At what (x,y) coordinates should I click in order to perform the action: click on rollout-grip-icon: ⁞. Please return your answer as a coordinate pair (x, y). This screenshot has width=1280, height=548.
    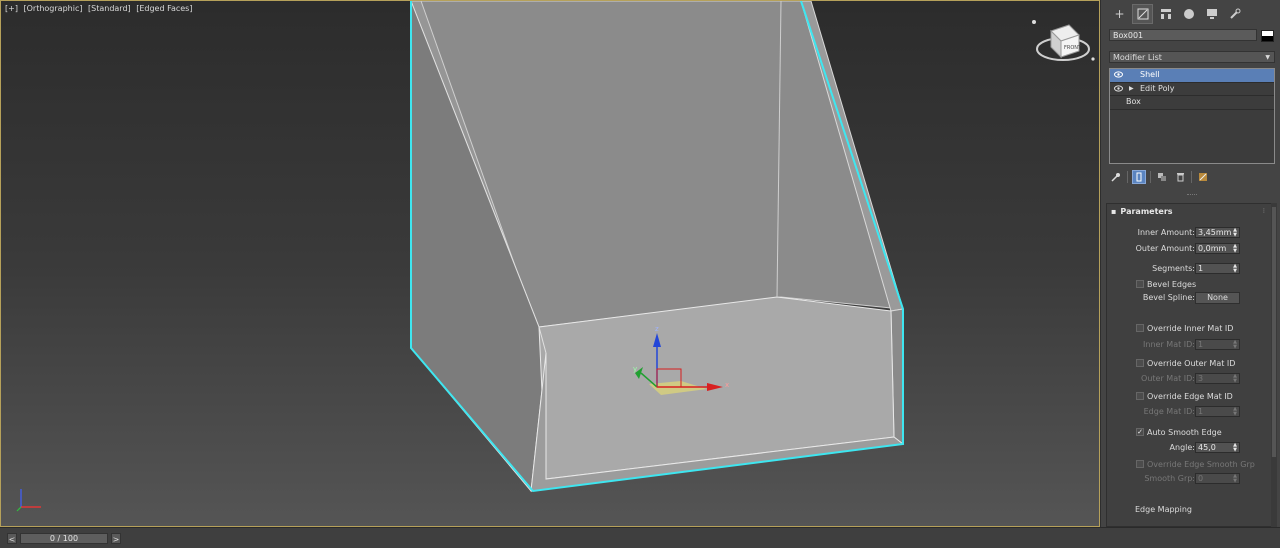
    Looking at the image, I should click on (1263, 211).